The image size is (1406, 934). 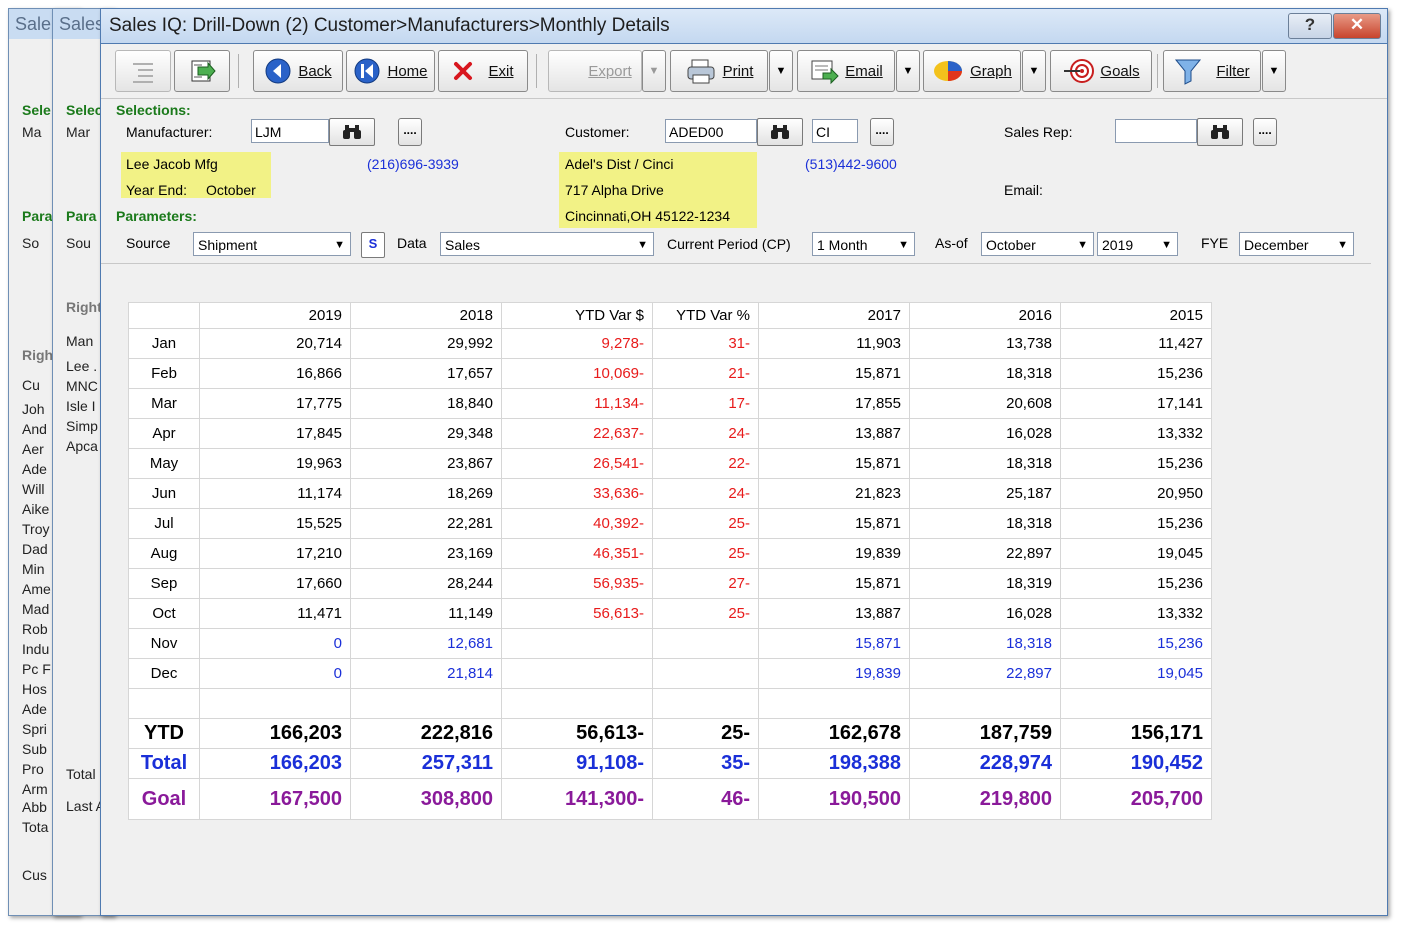 What do you see at coordinates (780, 132) in the screenshot?
I see `customer-search-button` at bounding box center [780, 132].